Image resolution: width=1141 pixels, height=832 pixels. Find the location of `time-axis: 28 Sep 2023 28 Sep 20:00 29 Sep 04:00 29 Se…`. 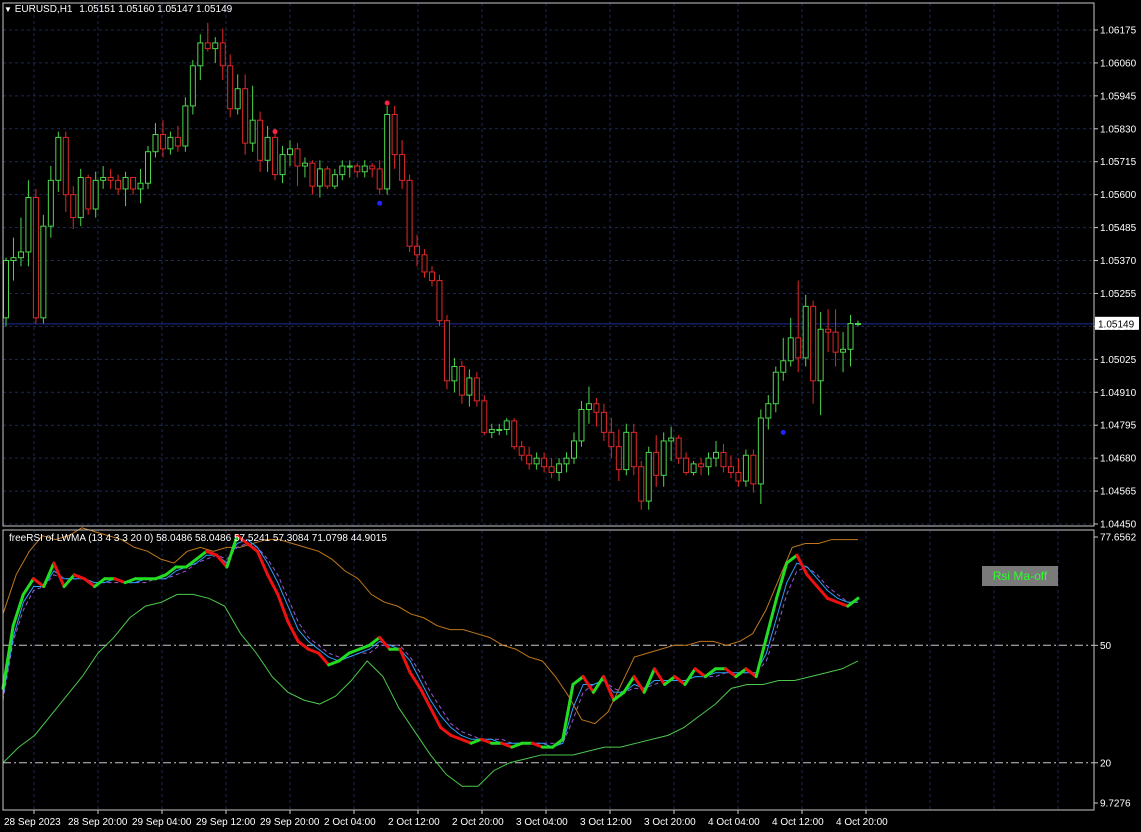

time-axis: 28 Sep 2023 28 Sep 20:00 29 Sep 04:00 29 Se… is located at coordinates (446, 819).